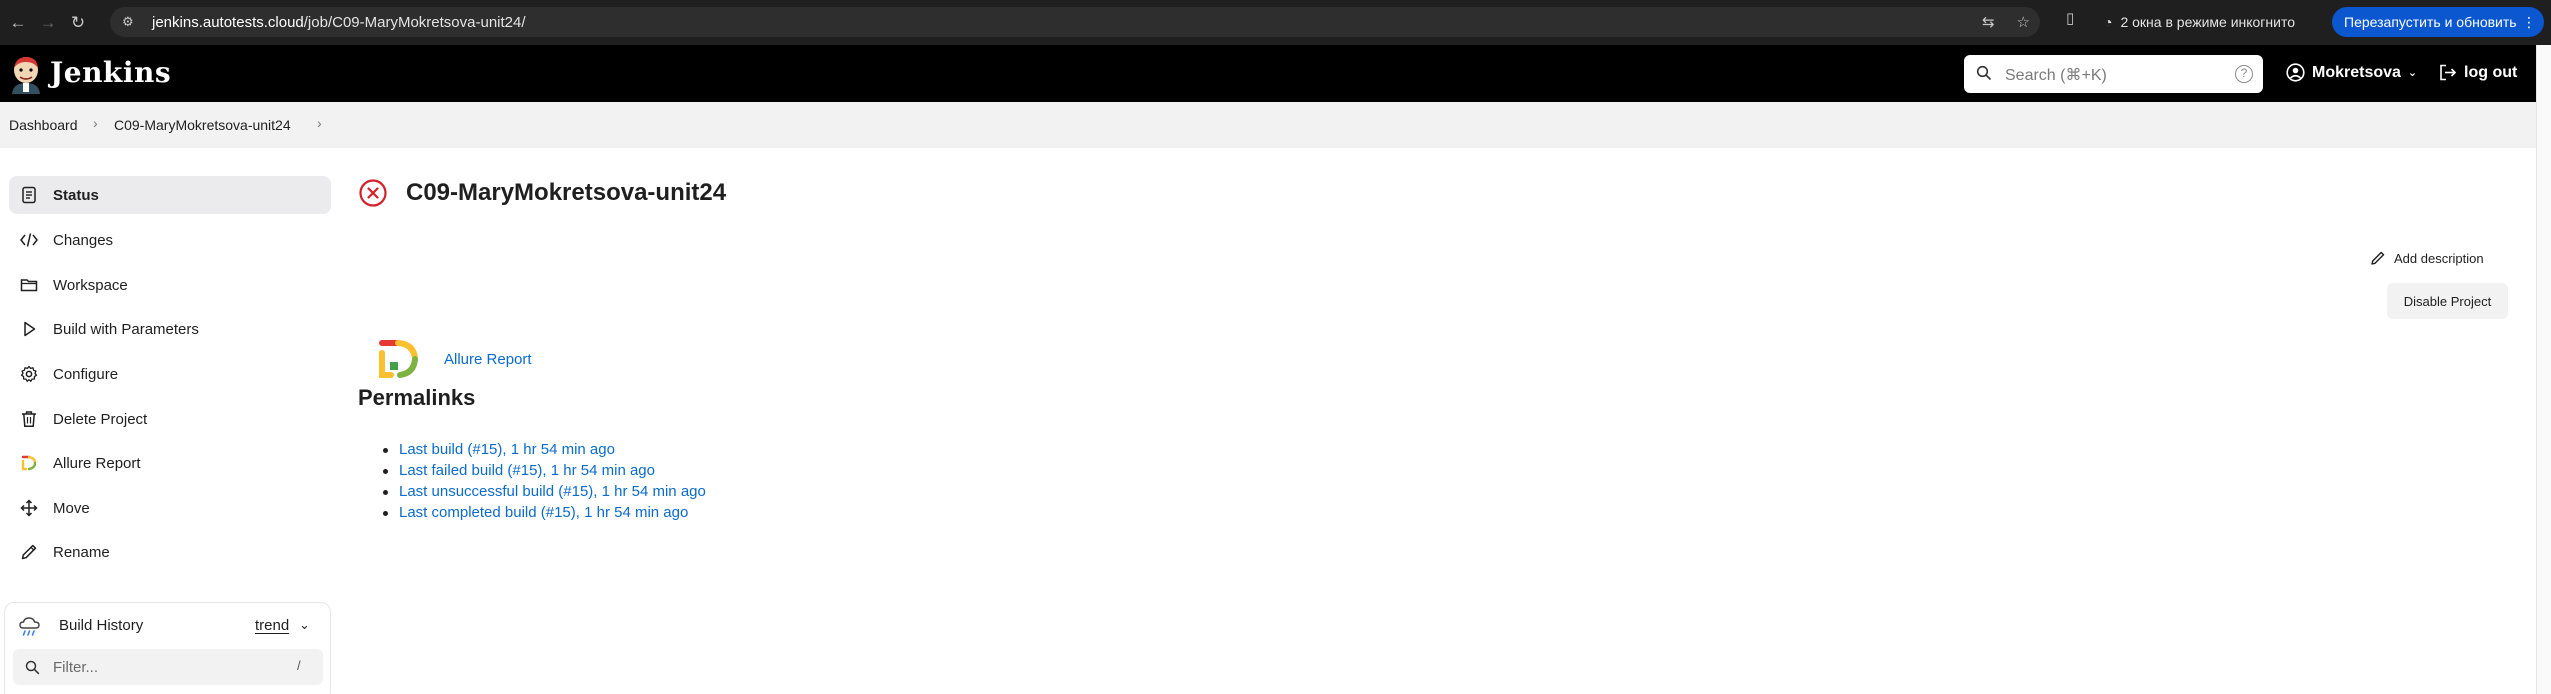 Image resolution: width=2551 pixels, height=694 pixels. What do you see at coordinates (170, 285) in the screenshot?
I see `sidebar-item-workspace: Workspace` at bounding box center [170, 285].